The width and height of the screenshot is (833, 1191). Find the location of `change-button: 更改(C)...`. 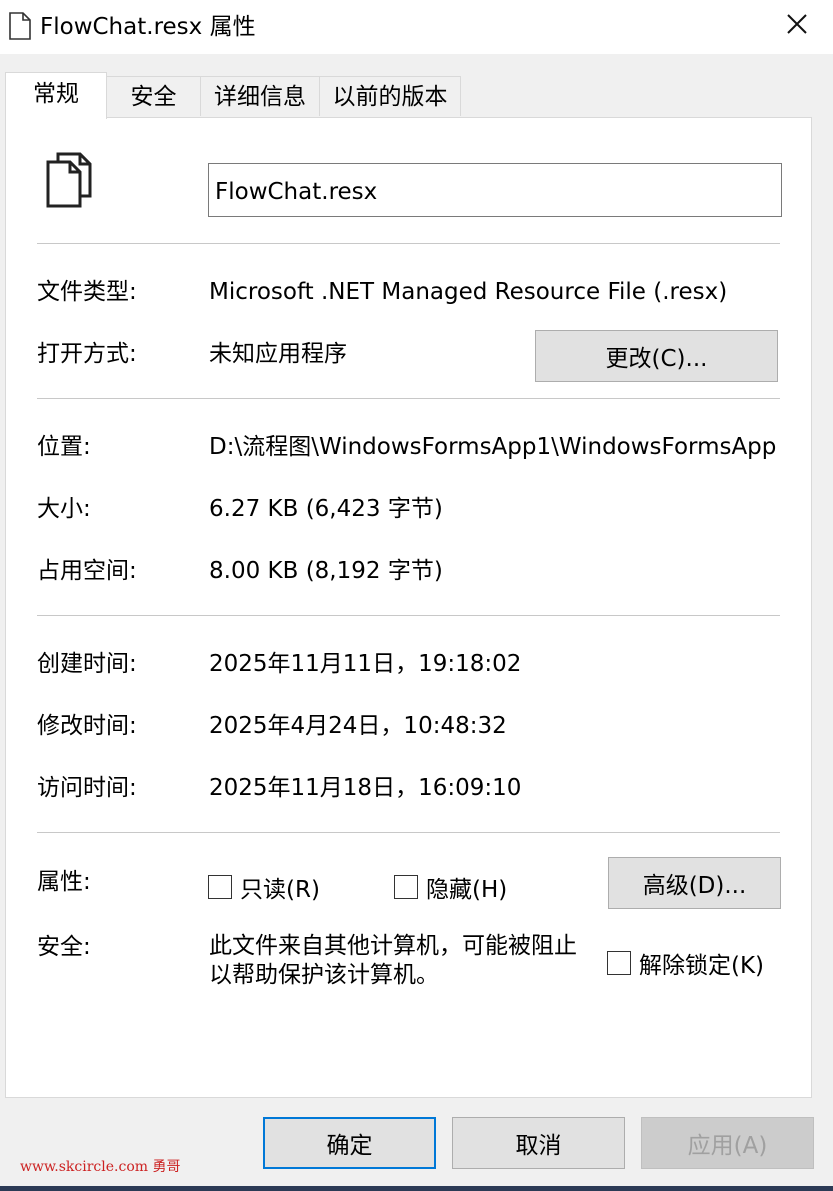

change-button: 更改(C)... is located at coordinates (656, 356).